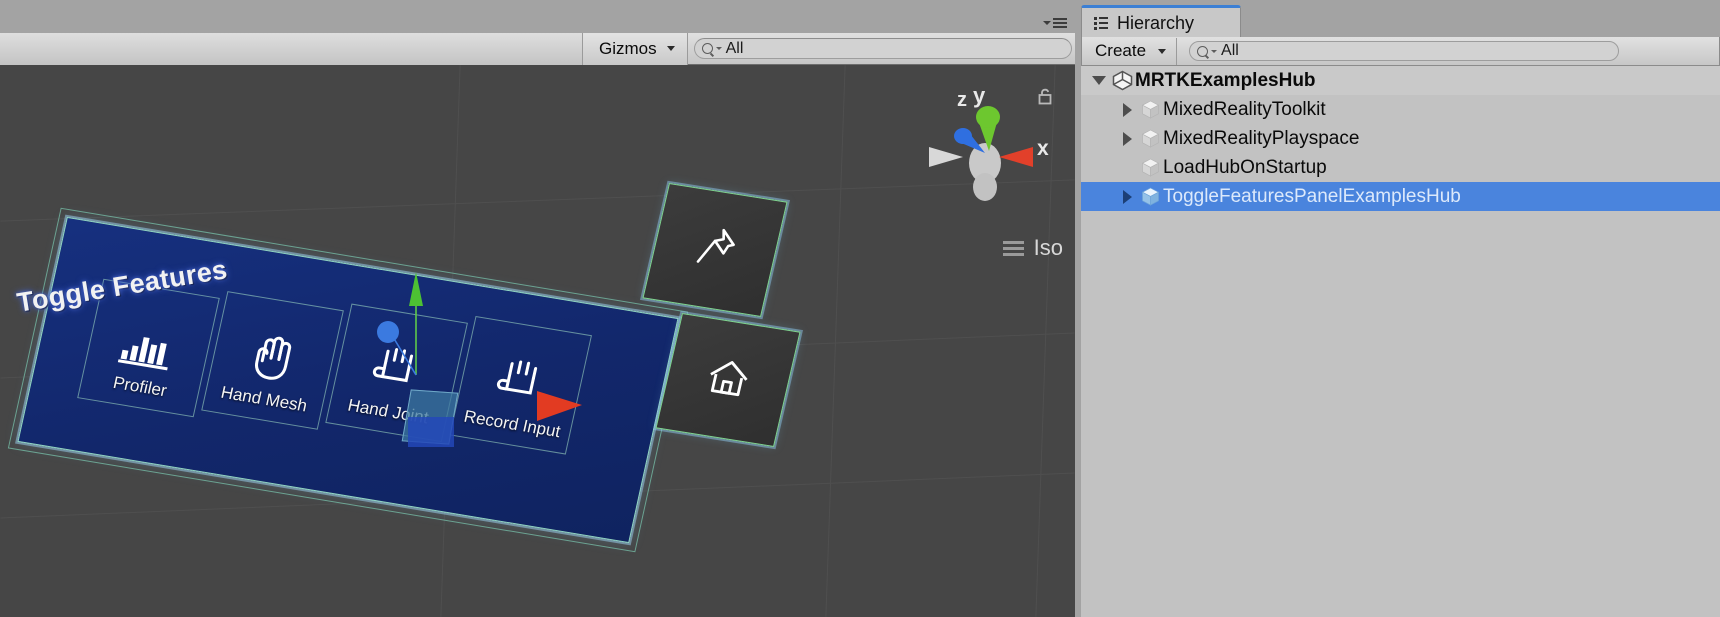  What do you see at coordinates (1032, 248) in the screenshot?
I see `scene-view-mode-toggle: Iso` at bounding box center [1032, 248].